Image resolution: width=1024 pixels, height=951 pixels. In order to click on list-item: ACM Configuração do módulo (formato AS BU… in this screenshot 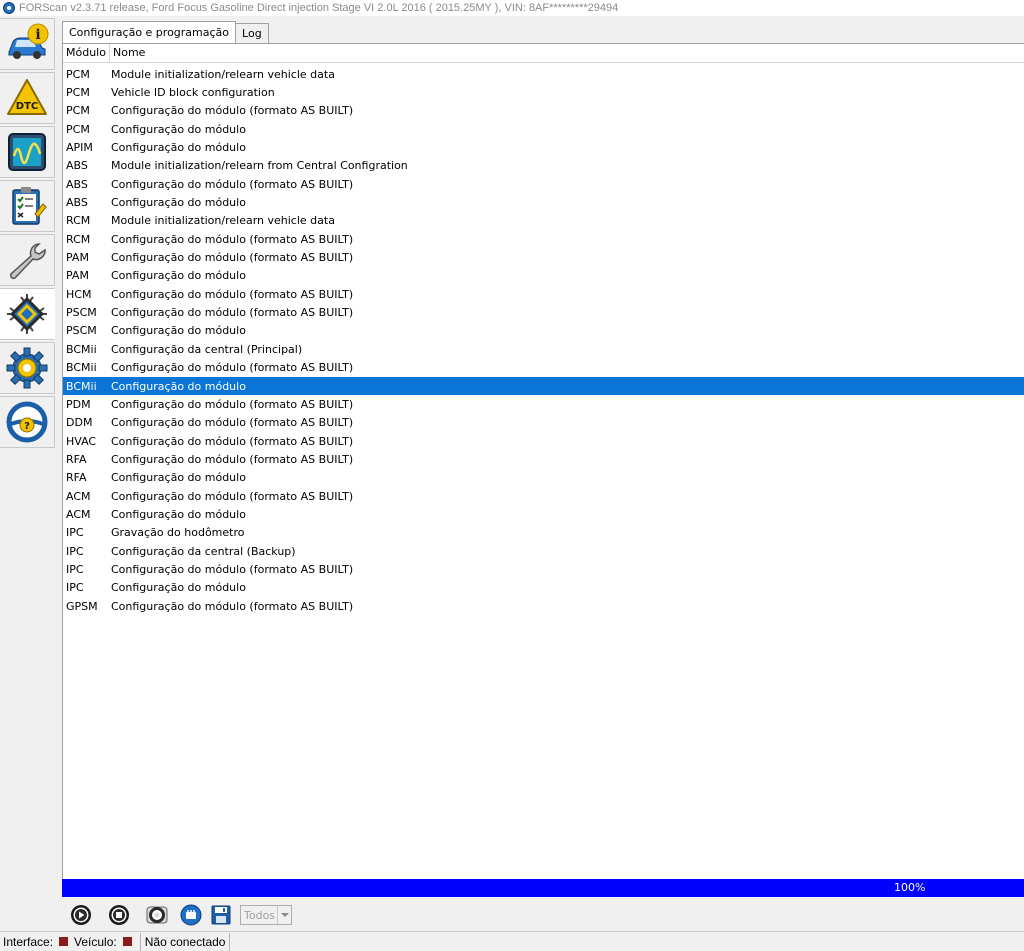, I will do `click(543, 496)`.